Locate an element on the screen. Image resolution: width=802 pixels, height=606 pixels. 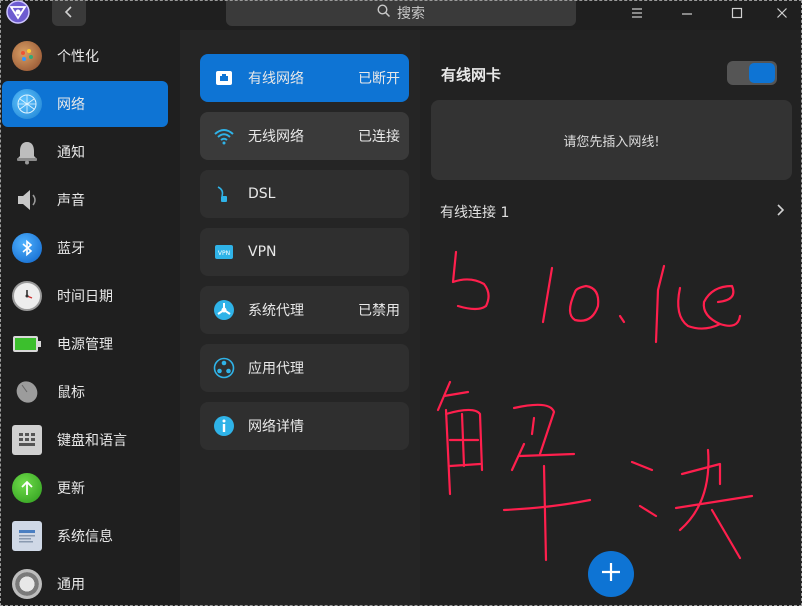
keyboard-icon is located at coordinates (27, 440).